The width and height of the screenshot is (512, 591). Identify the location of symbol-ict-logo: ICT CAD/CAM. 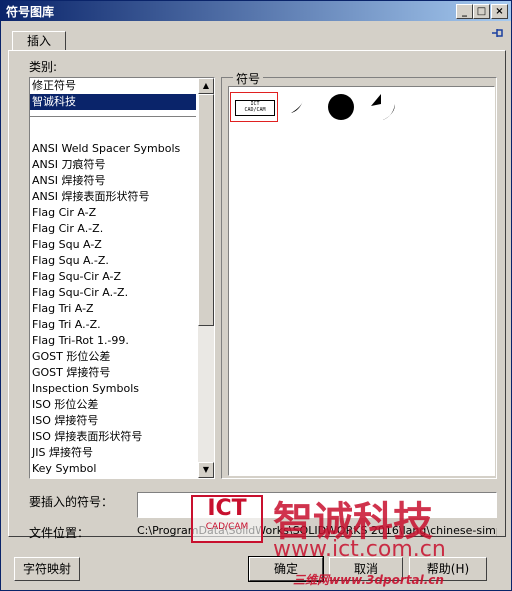
(254, 107).